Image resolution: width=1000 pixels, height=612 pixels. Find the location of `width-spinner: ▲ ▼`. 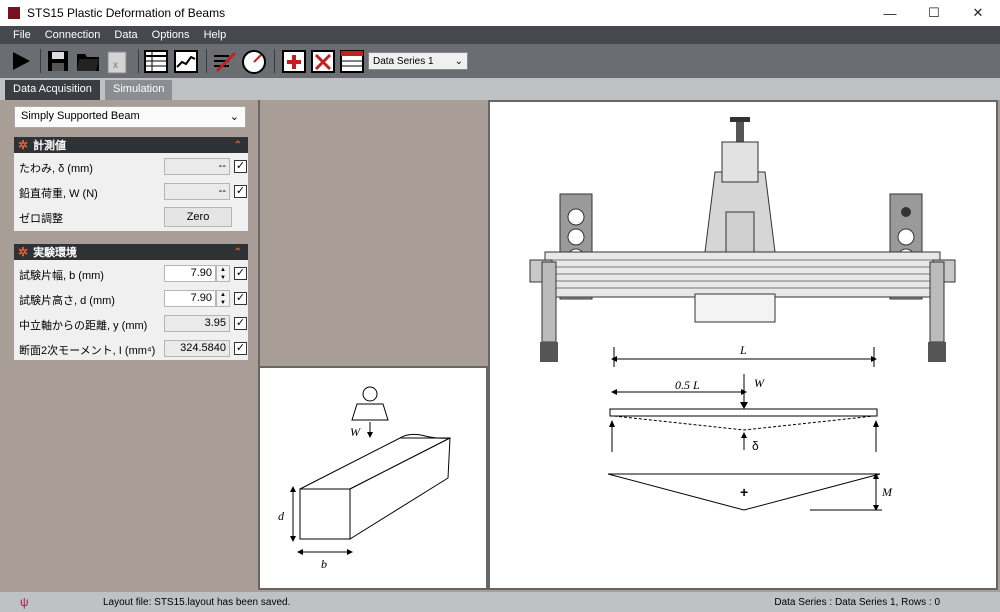

width-spinner: ▲ ▼ is located at coordinates (223, 273).